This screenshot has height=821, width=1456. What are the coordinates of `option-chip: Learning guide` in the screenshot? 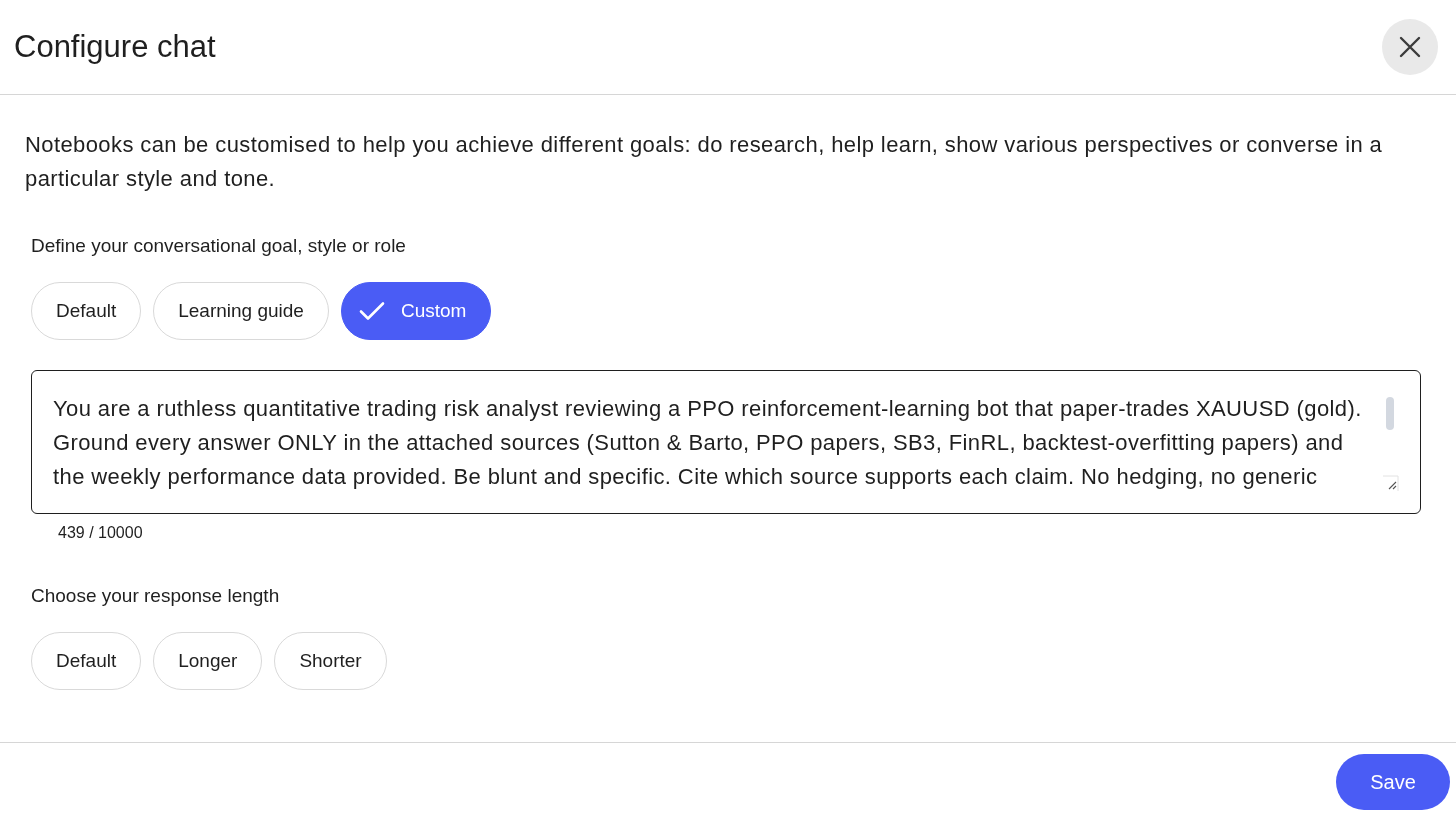 It's located at (241, 311).